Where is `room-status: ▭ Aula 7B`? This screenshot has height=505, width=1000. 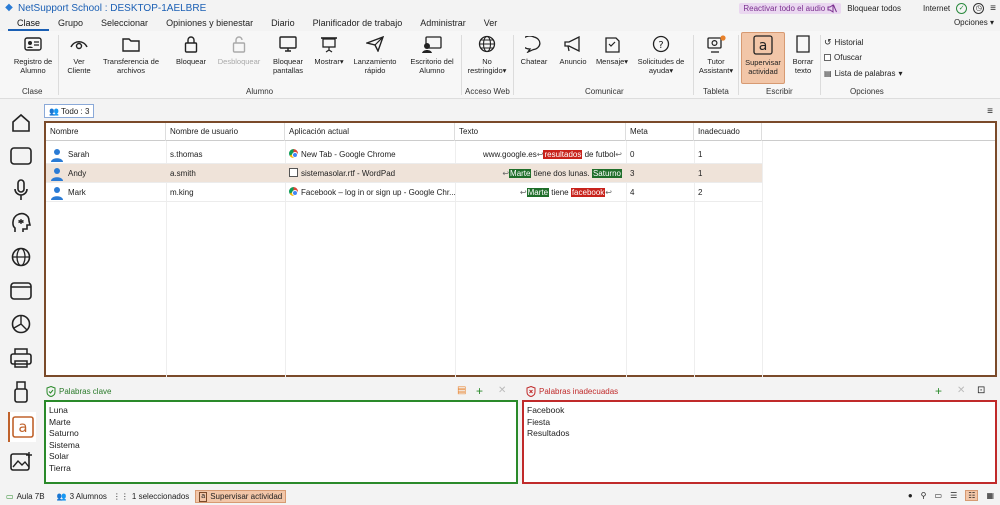 room-status: ▭ Aula 7B is located at coordinates (25, 496).